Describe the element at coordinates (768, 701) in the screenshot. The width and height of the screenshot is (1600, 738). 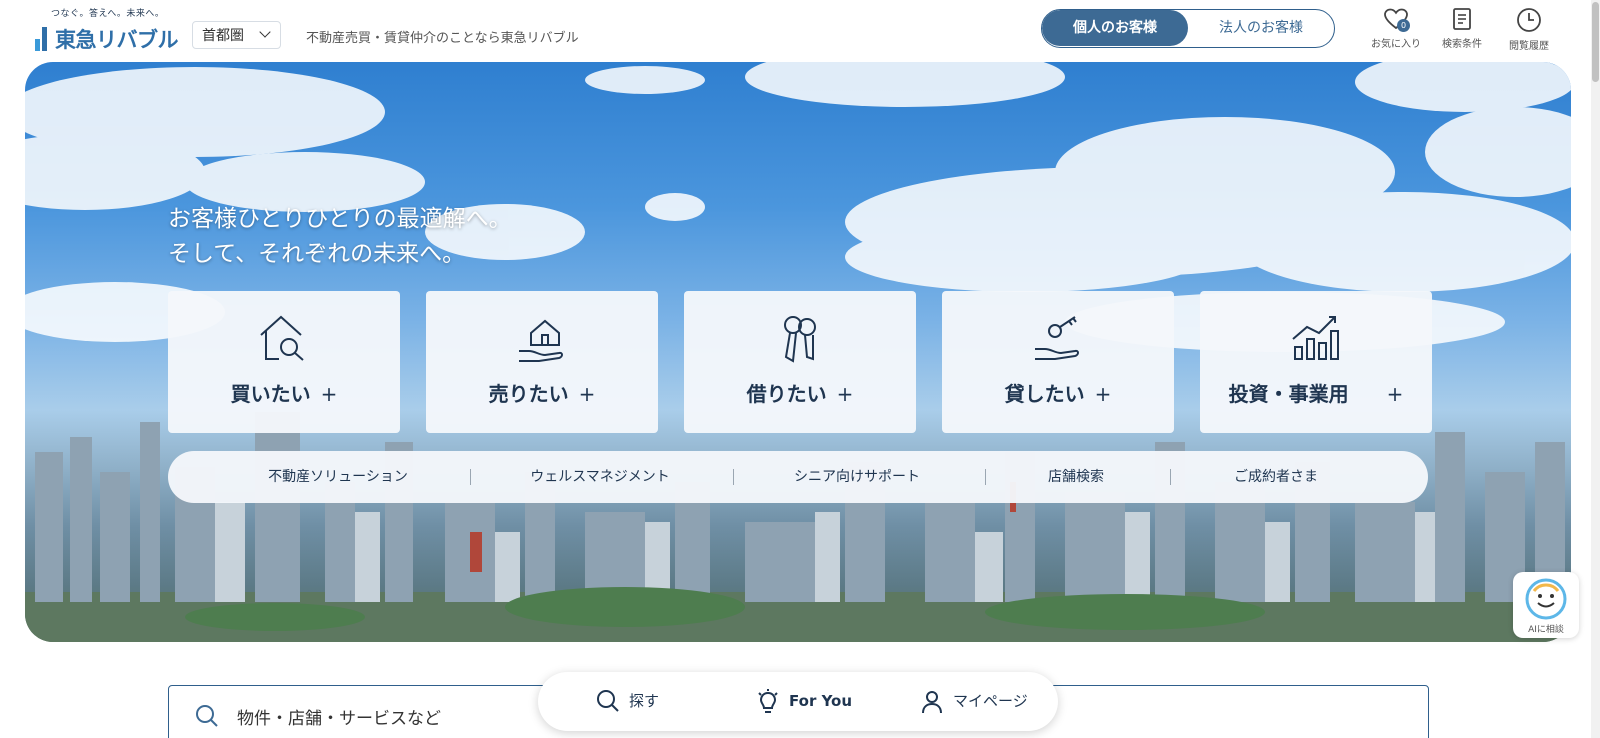
I see `lightbulb-icon` at that location.